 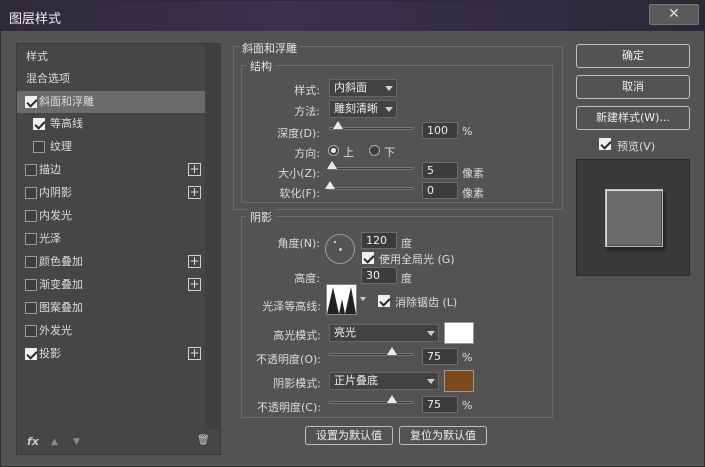 What do you see at coordinates (338, 125) in the screenshot?
I see `depth-slider-thumb` at bounding box center [338, 125].